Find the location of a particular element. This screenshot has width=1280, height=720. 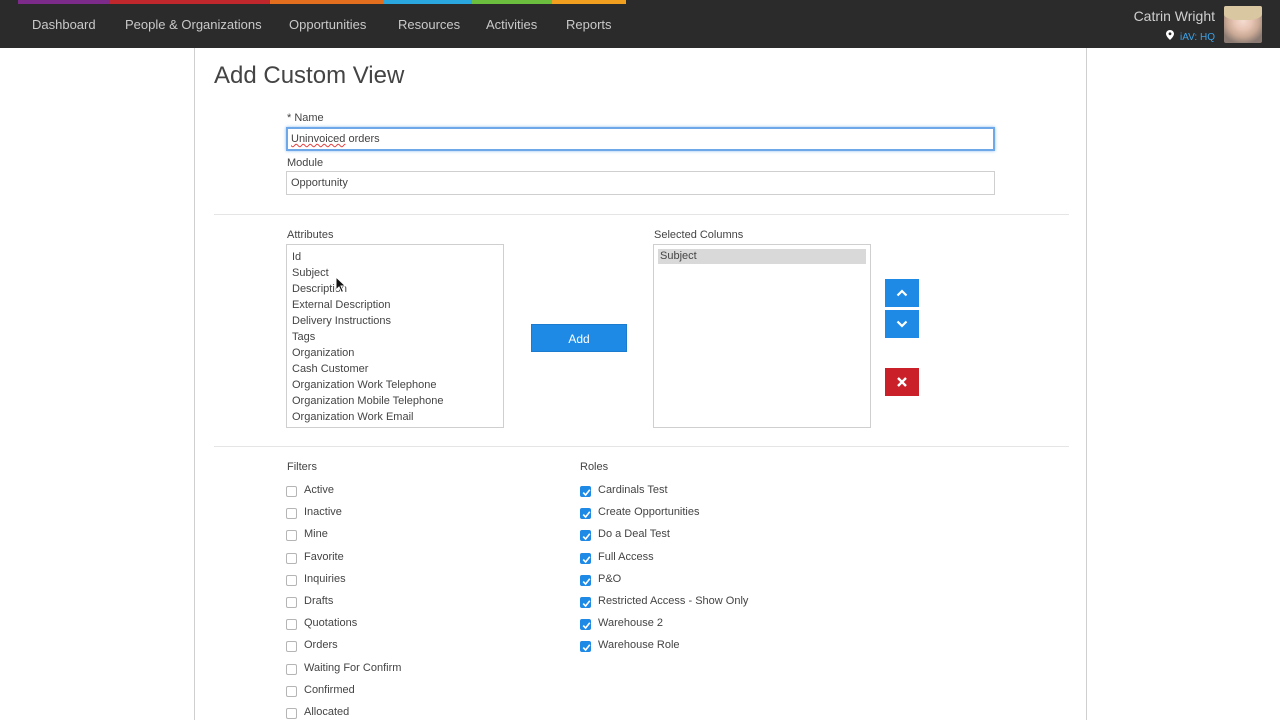

filter-checkbox-label: Drafts is located at coordinates (319, 601).